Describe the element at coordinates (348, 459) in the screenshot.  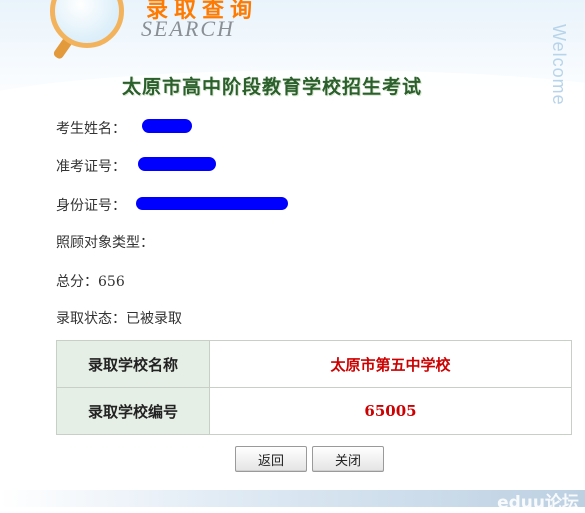
I see `close-button: 关闭` at that location.